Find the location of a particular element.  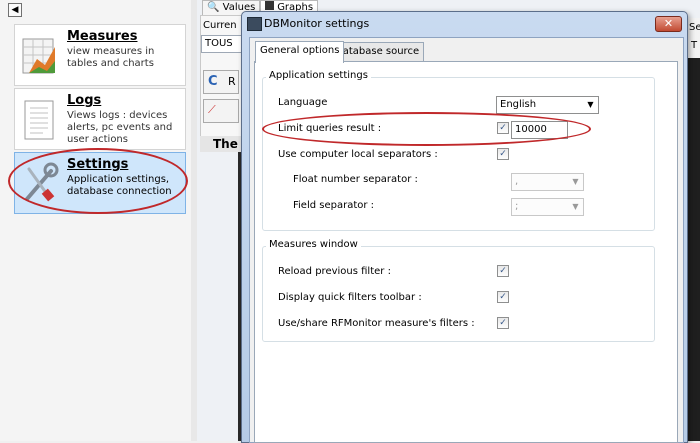

sidebar-item-title: Logs is located at coordinates (84, 100).